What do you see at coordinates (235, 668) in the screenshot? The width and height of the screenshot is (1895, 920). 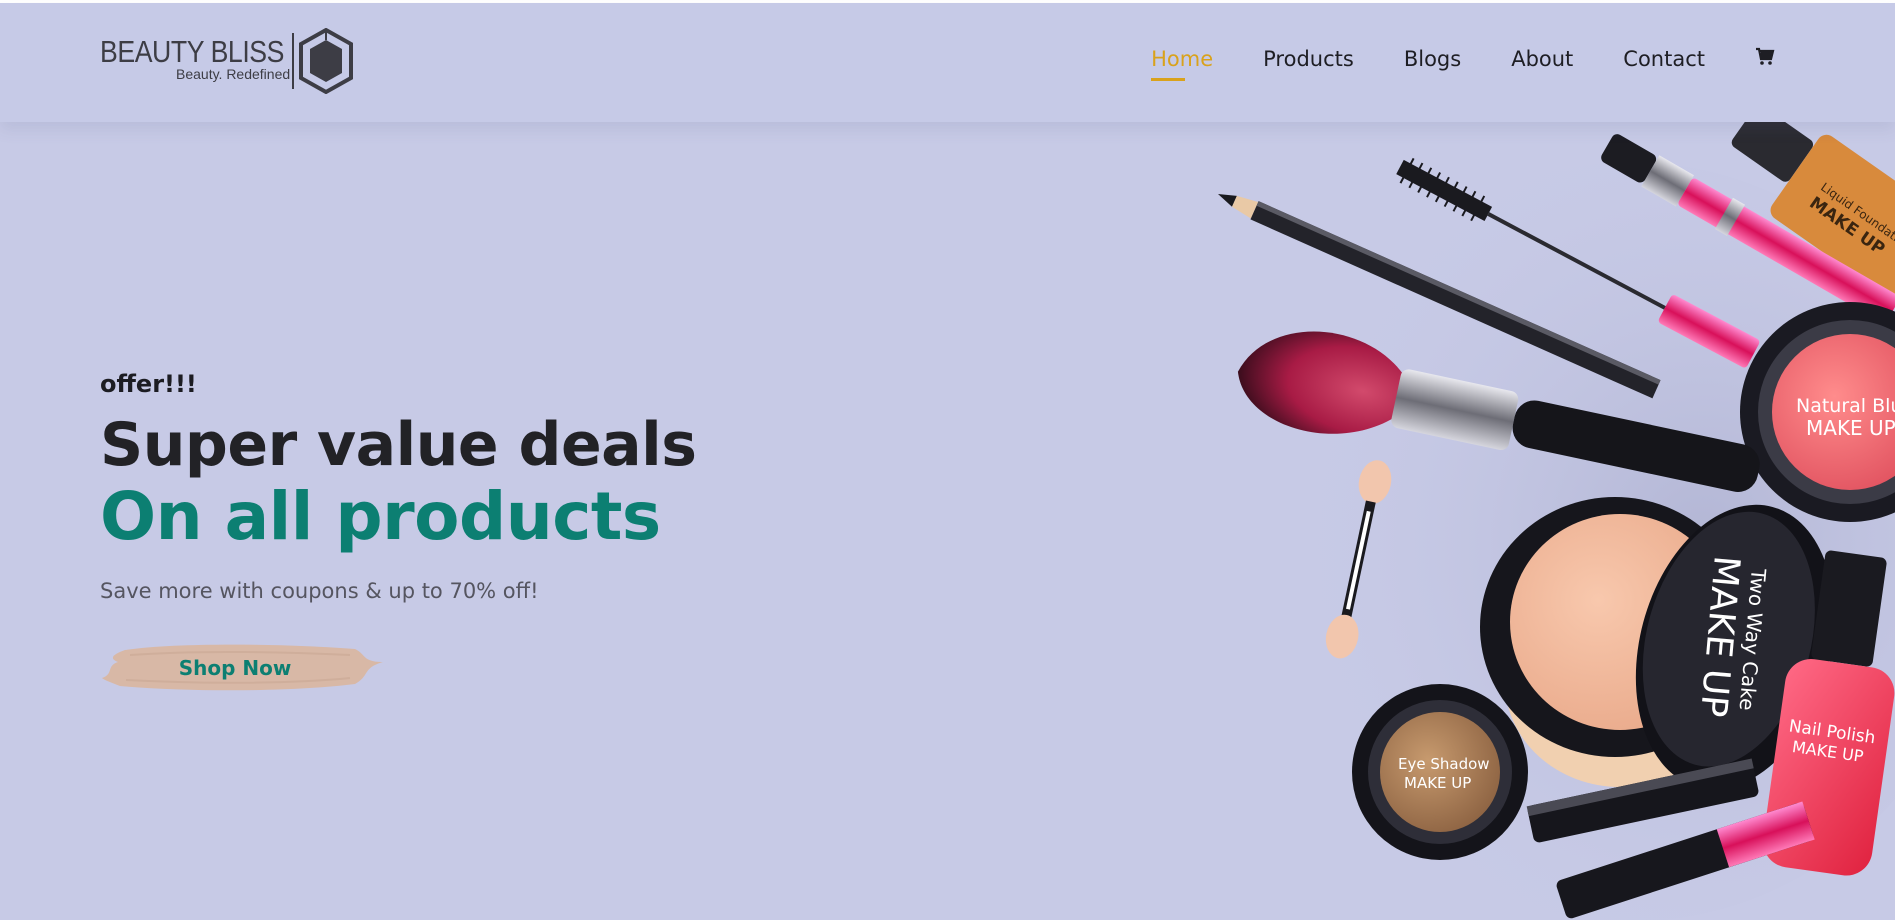 I see `shop-now-label: Shop Now` at bounding box center [235, 668].